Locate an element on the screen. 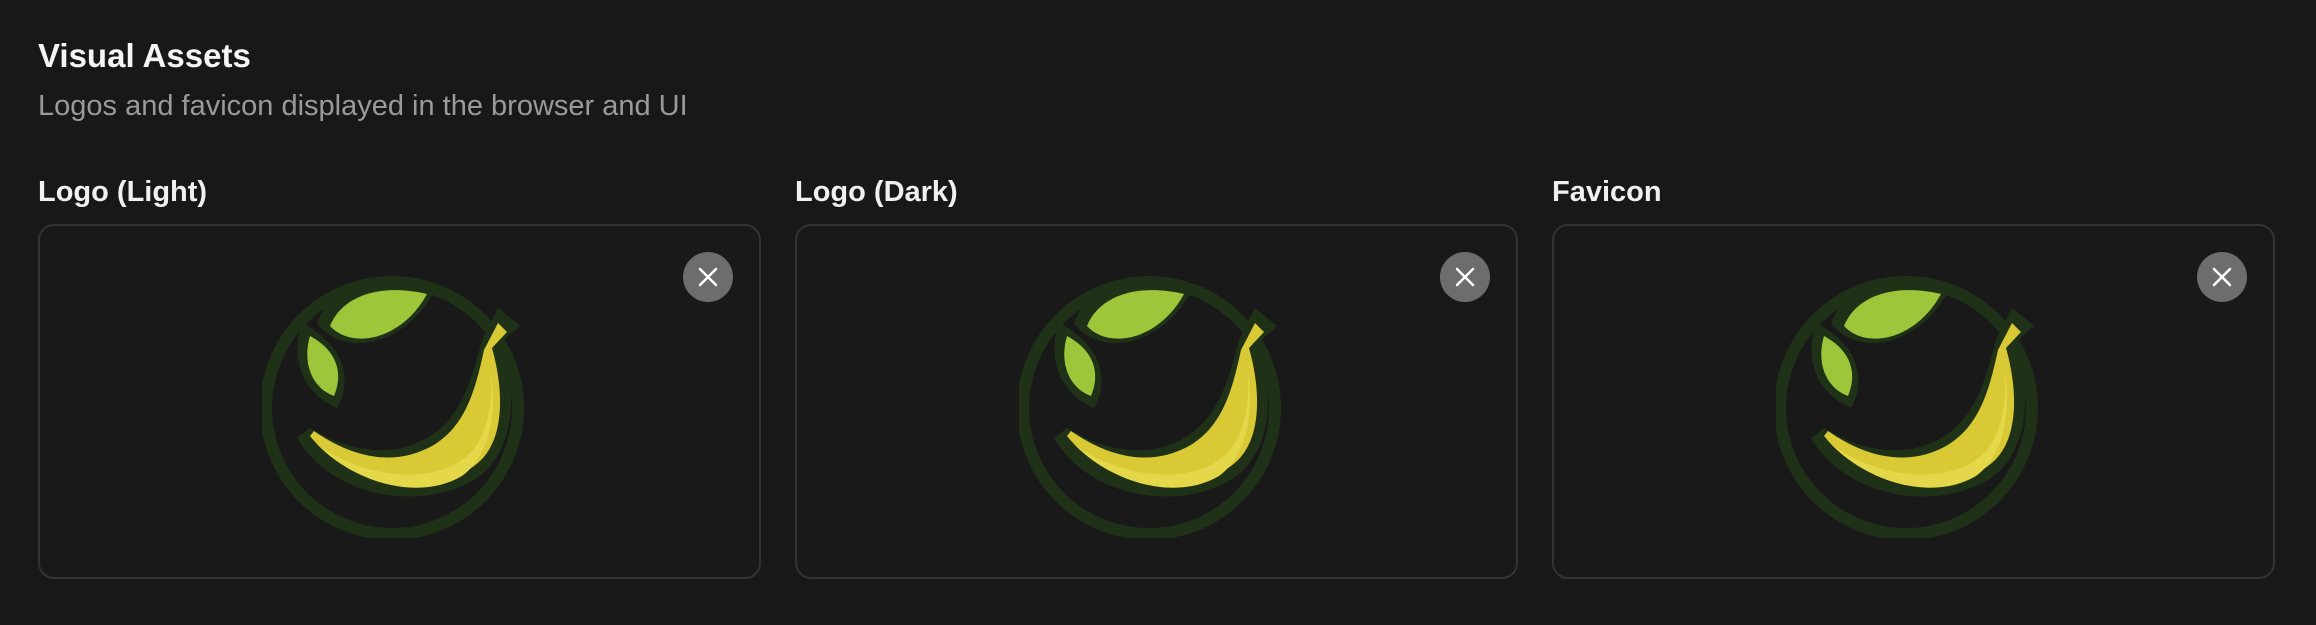 This screenshot has width=2316, height=625. asset-label: Favicon is located at coordinates (1607, 192).